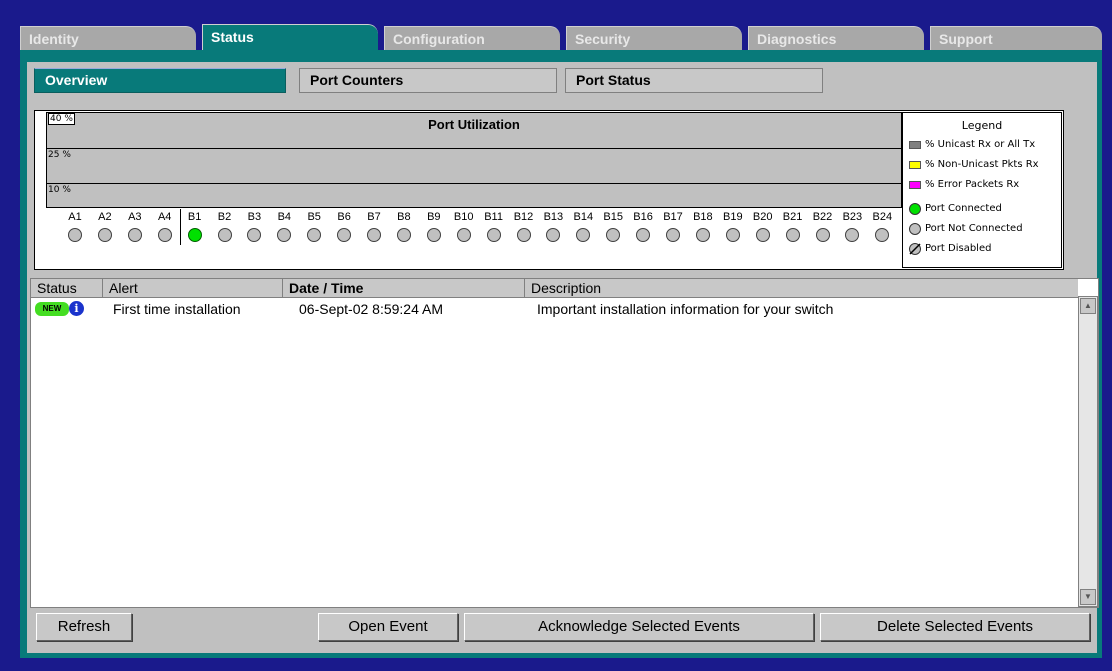  What do you see at coordinates (194, 217) in the screenshot?
I see `port-label: B1` at bounding box center [194, 217].